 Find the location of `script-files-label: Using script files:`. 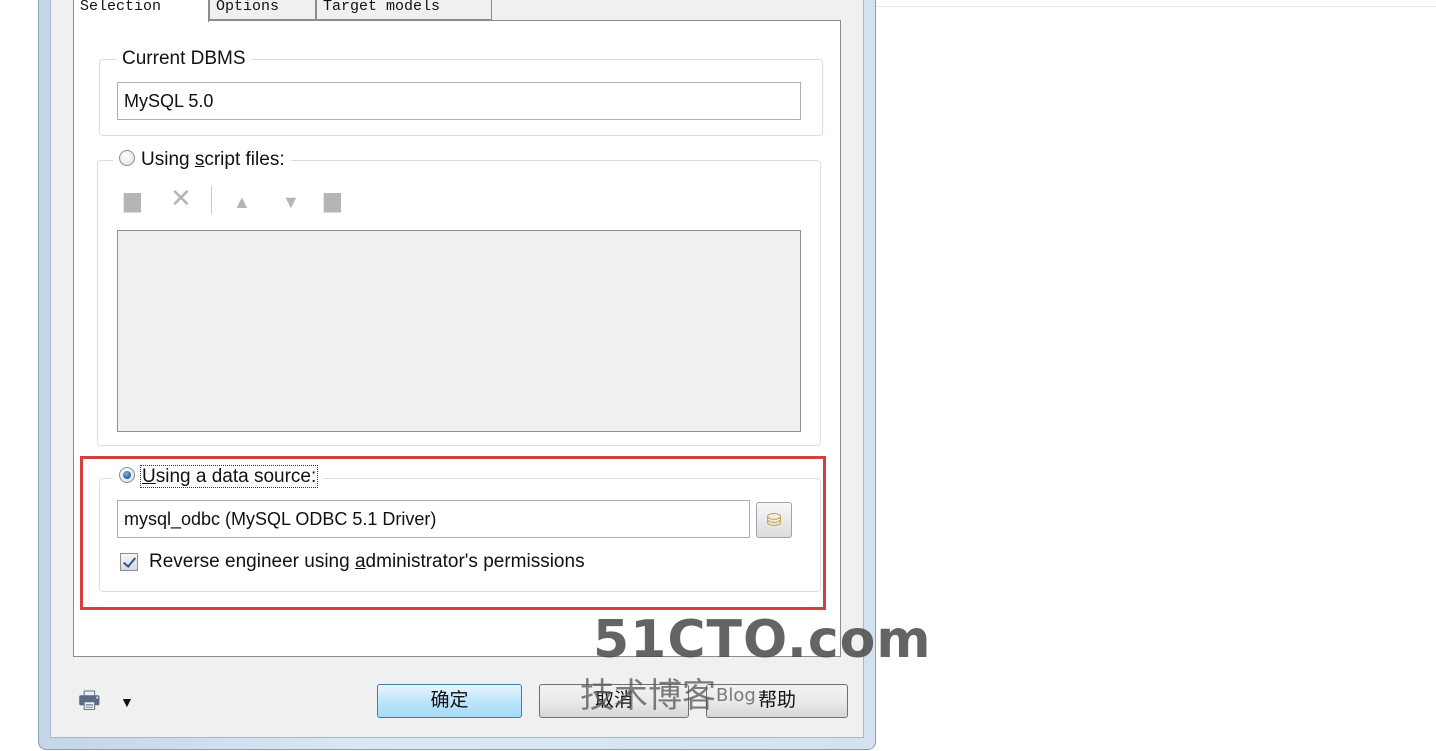

script-files-label: Using script files: is located at coordinates (213, 159).